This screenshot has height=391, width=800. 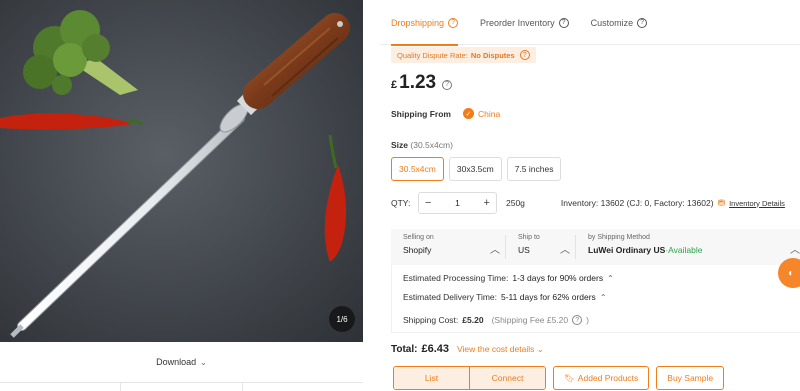 I want to click on download-label: Download, so click(x=176, y=362).